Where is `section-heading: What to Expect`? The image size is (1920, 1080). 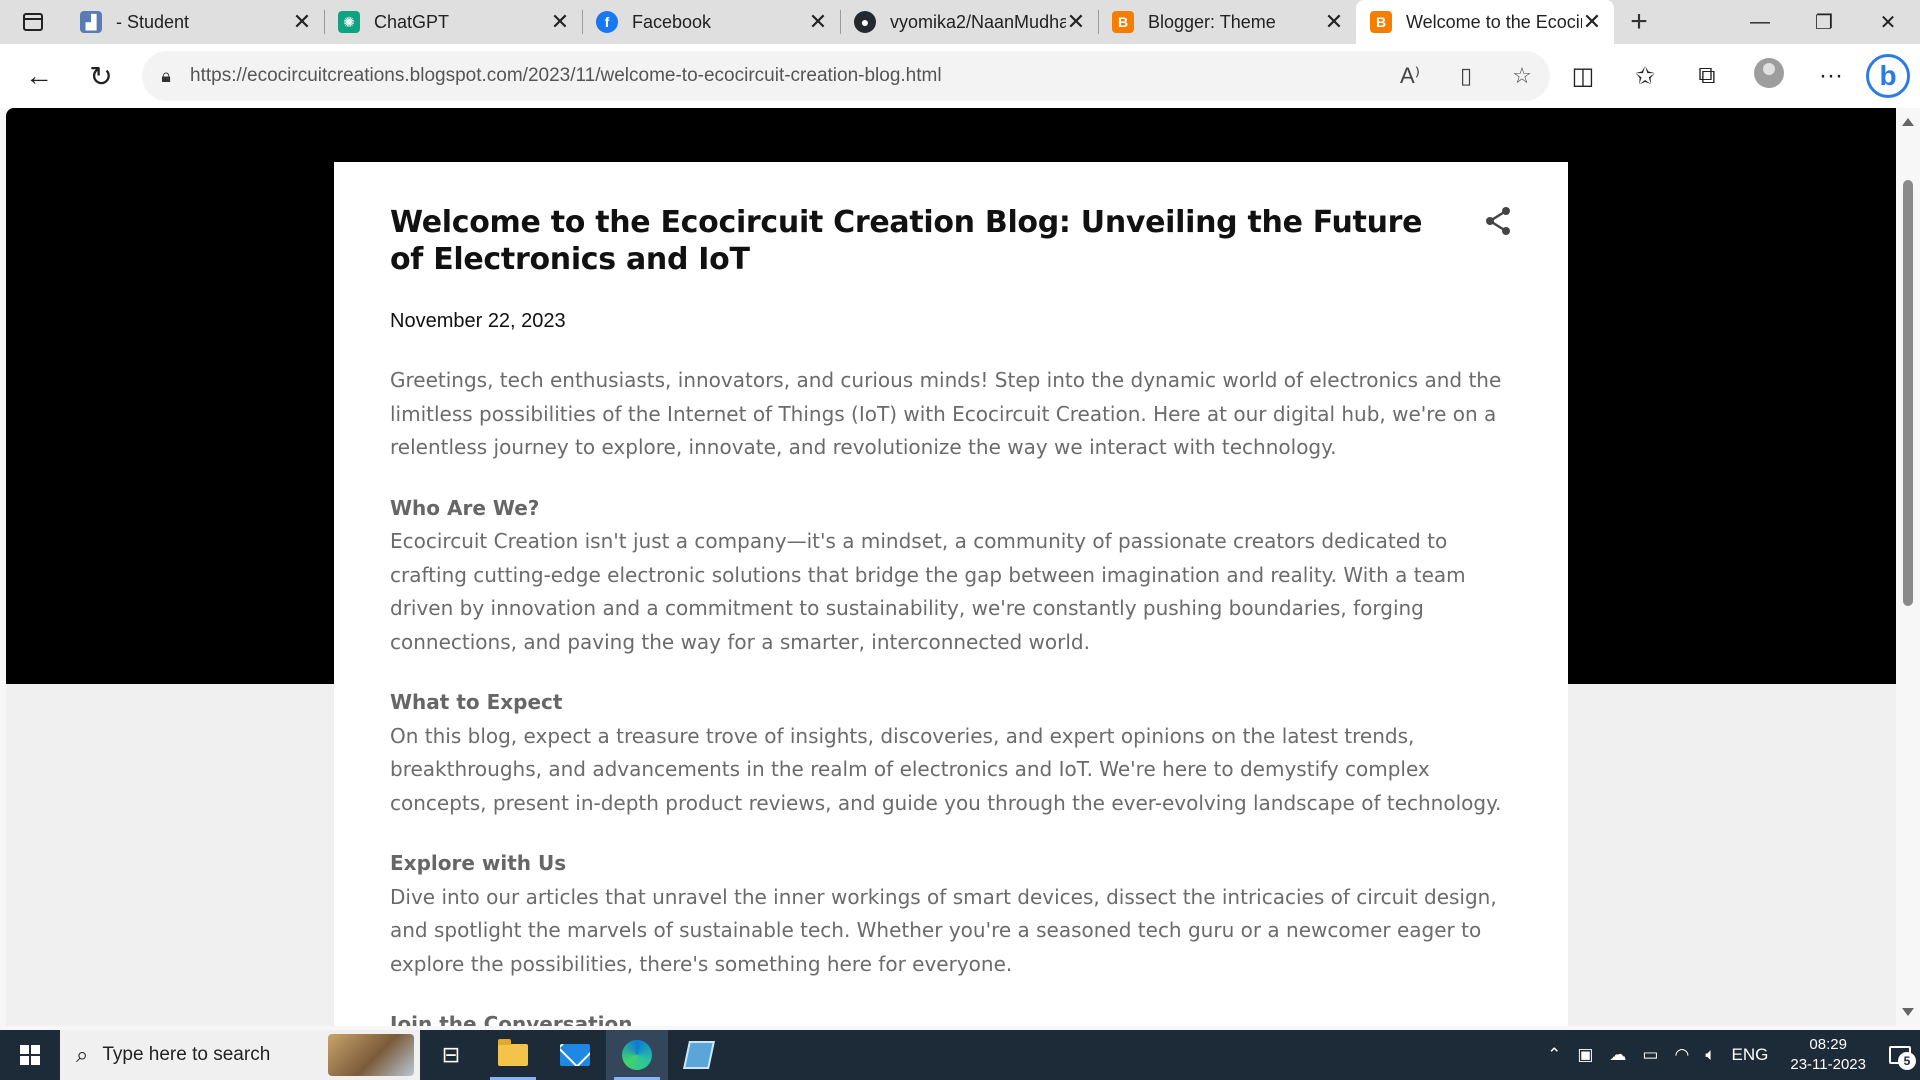
section-heading: What to Expect is located at coordinates (476, 702).